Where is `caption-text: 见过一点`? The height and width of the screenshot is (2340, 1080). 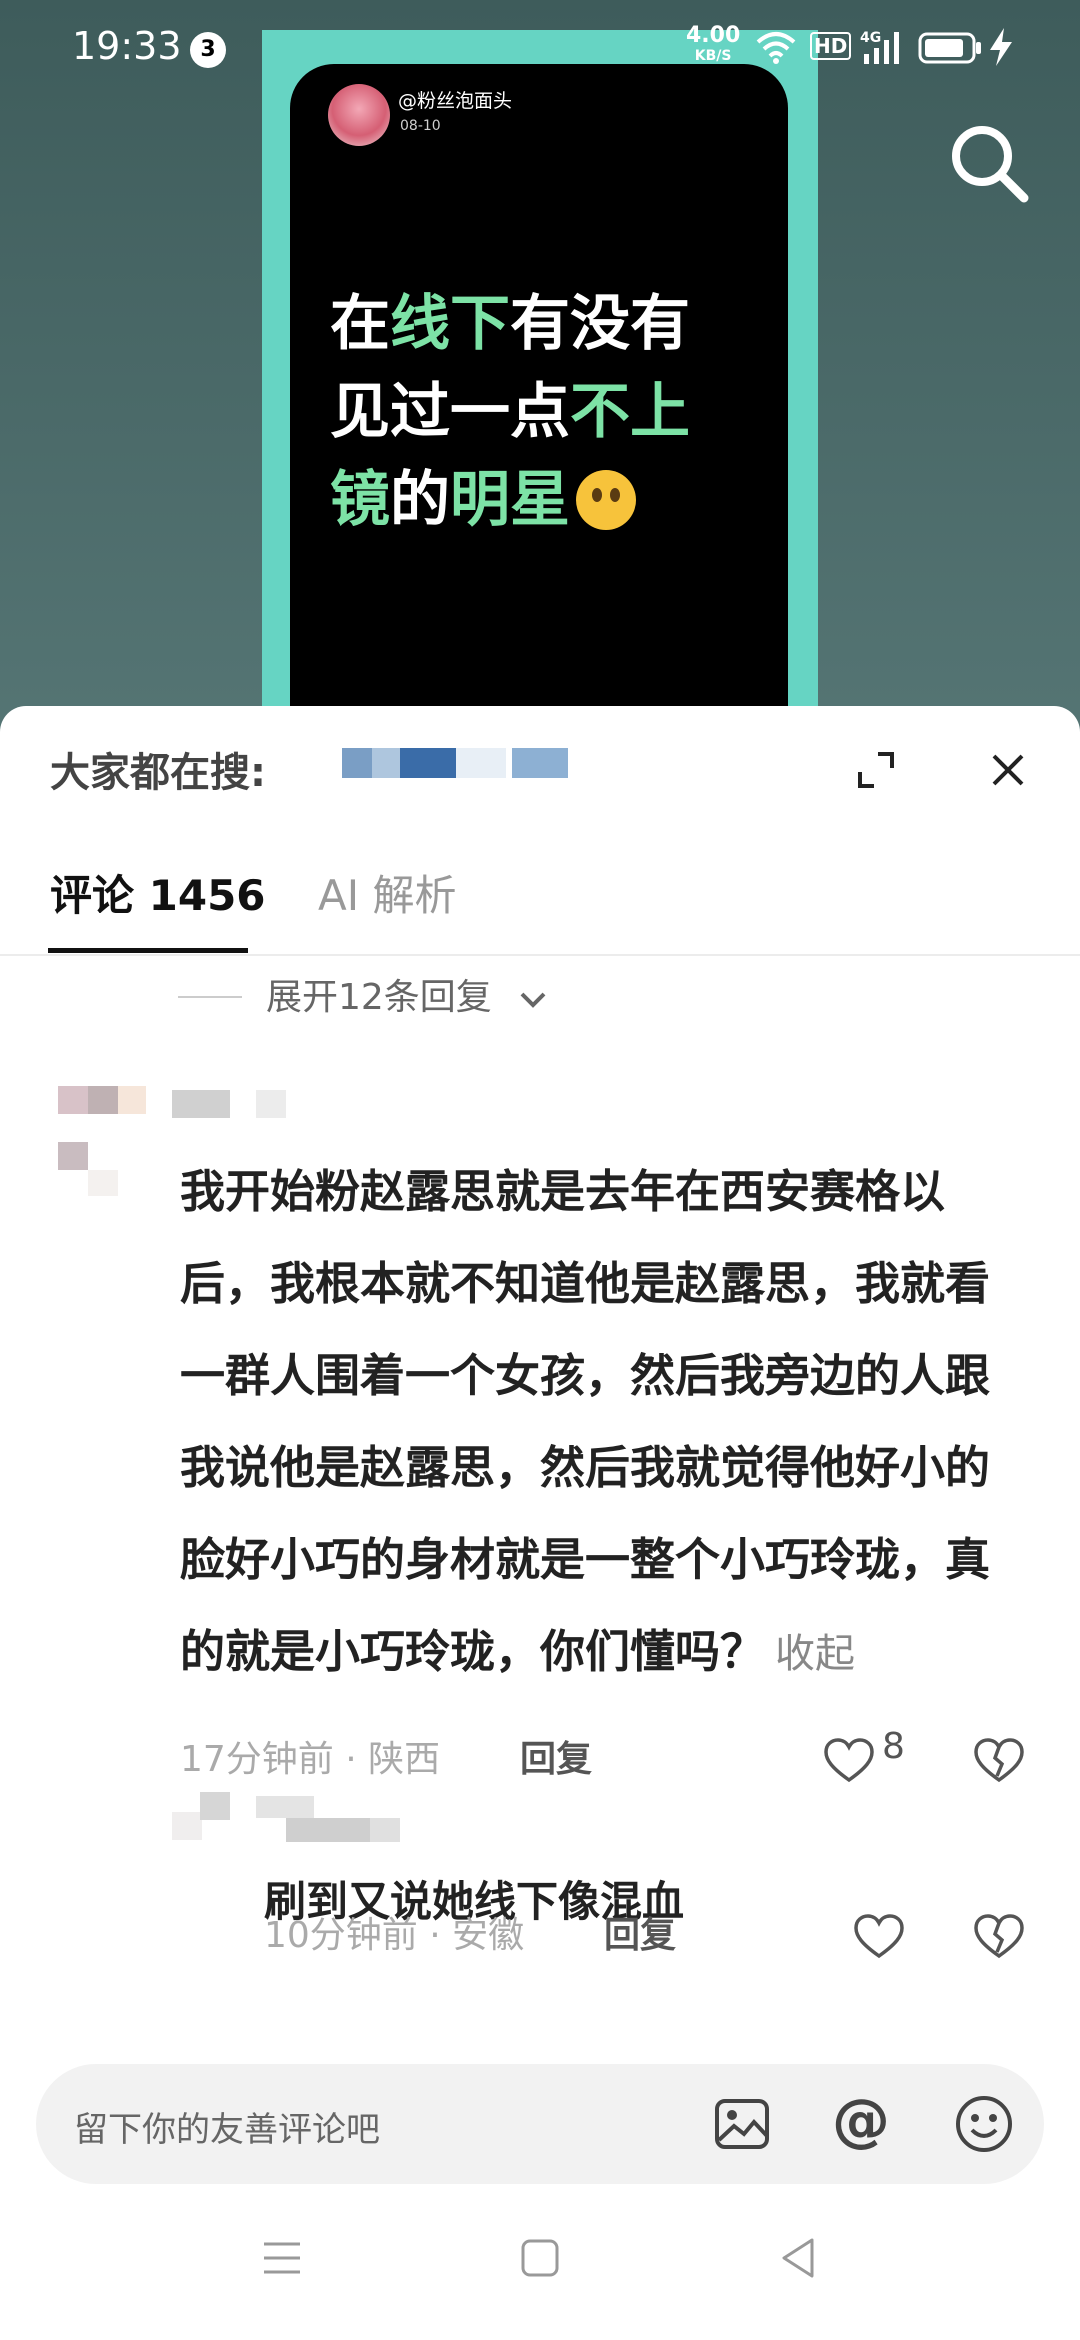 caption-text: 见过一点 is located at coordinates (450, 412).